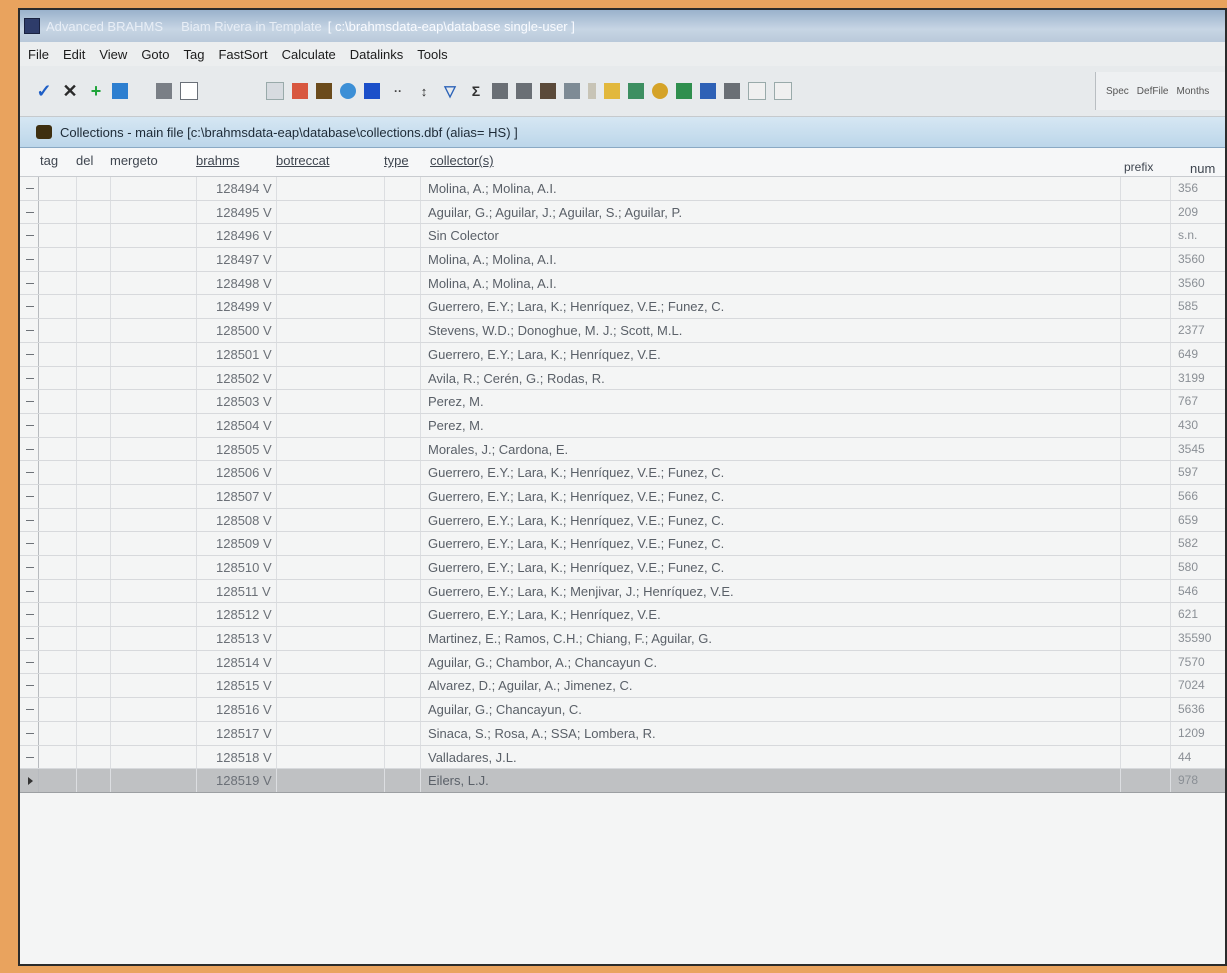 The width and height of the screenshot is (1227, 973). Describe the element at coordinates (622, 283) in the screenshot. I see `table-row: 128498 V Molina, A.; Molina, A.I. 3560` at that location.